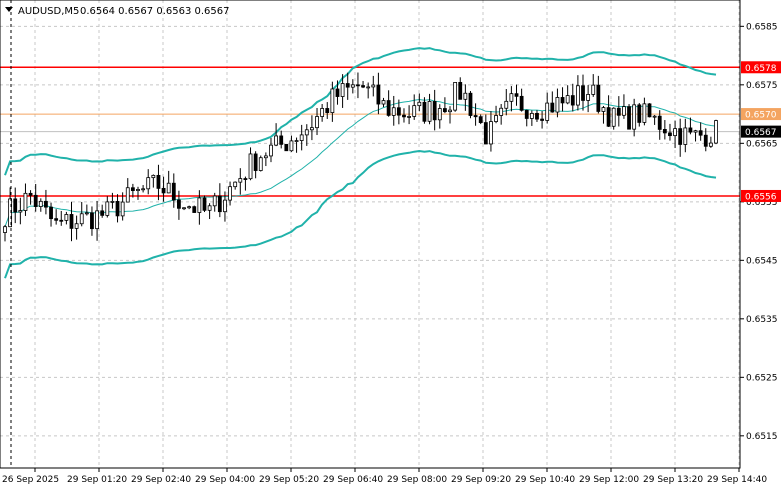 This screenshot has height=489, width=781. I want to click on level-tag-label: 0.6570, so click(761, 116).